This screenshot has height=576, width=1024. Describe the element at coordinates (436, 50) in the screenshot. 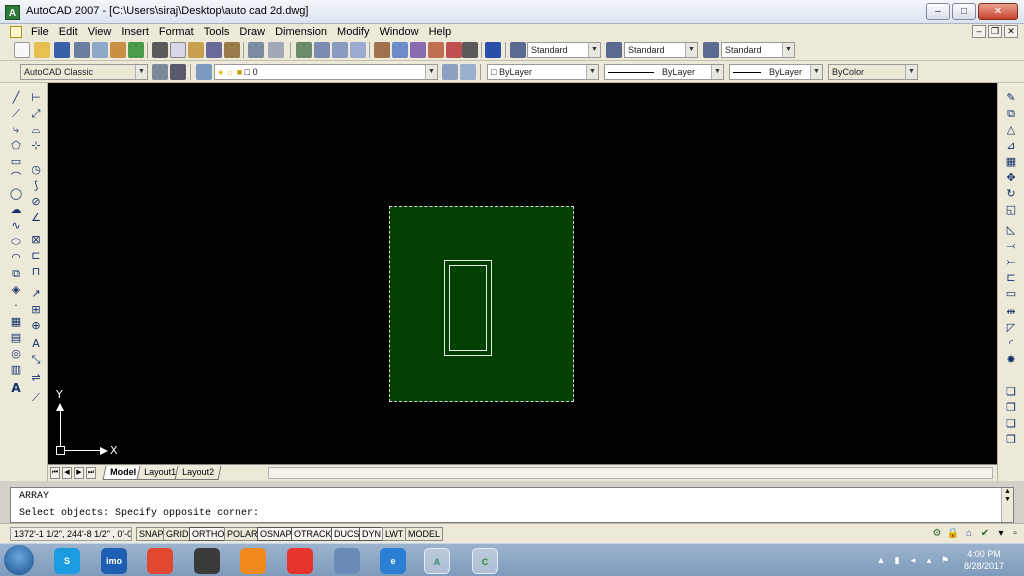

I see `sheet-set-icon` at that location.